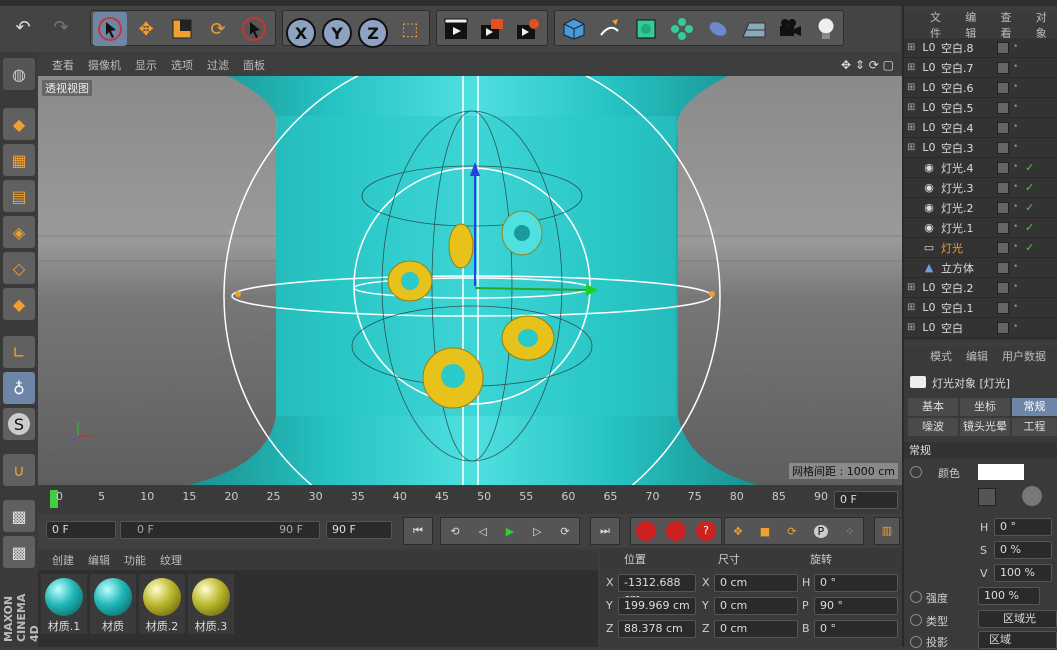  What do you see at coordinates (985, 427) in the screenshot?
I see `tab-lens-flare: 镜头光晕` at bounding box center [985, 427].